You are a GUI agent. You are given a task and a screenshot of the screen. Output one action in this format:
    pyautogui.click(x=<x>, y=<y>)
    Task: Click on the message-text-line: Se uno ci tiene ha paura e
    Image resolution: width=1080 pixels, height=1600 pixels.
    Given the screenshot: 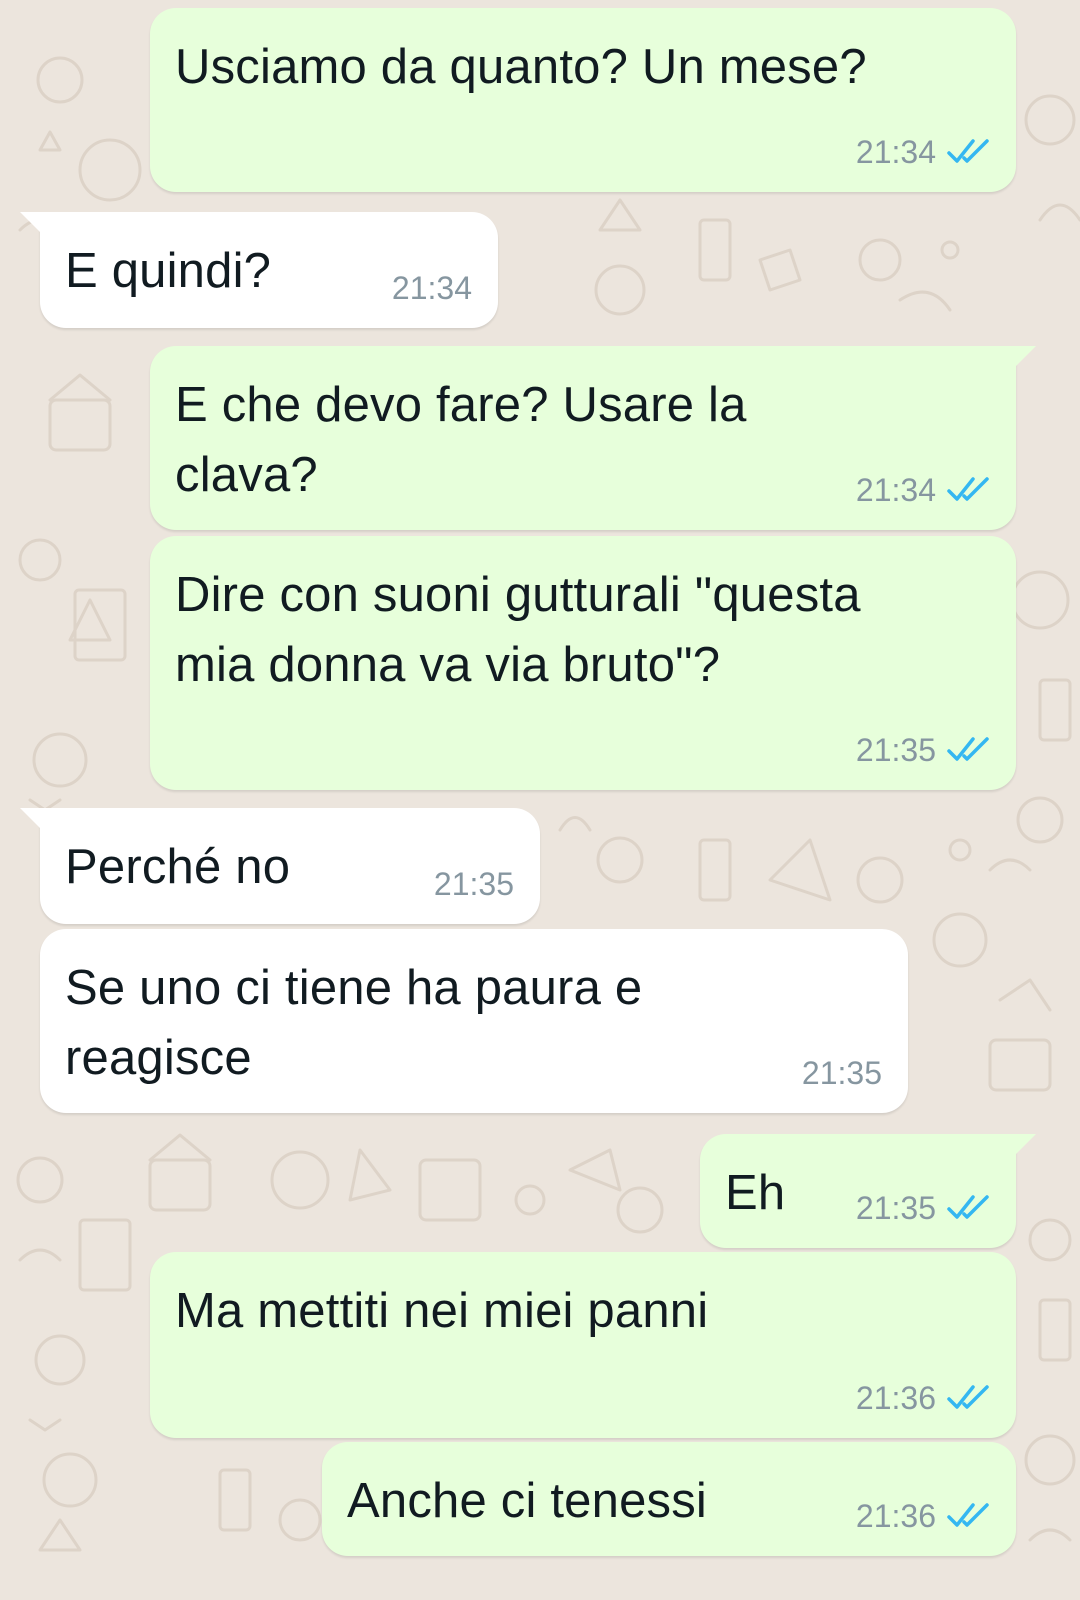 What is the action you would take?
    pyautogui.click(x=354, y=988)
    